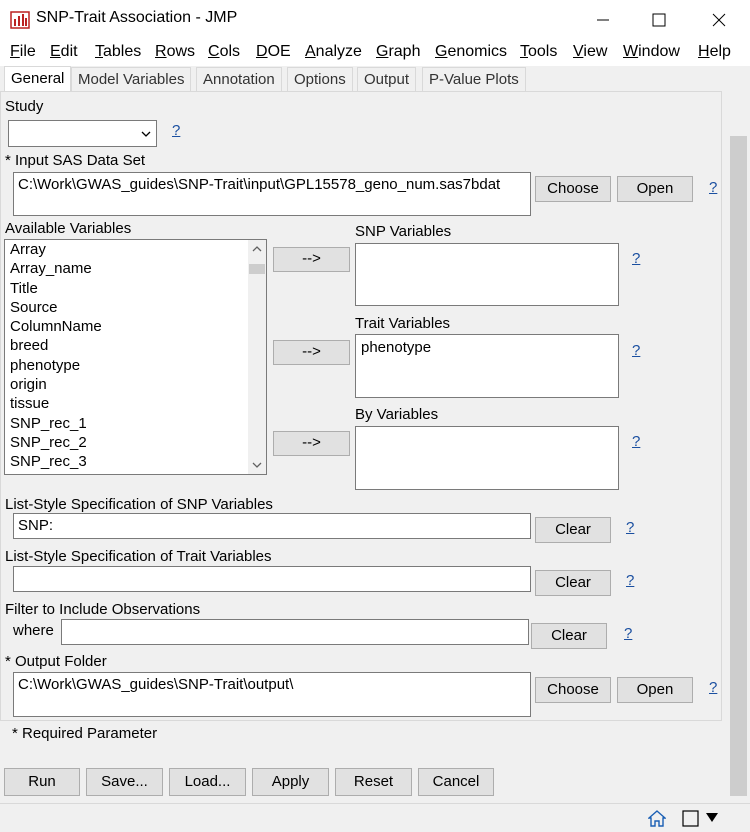 This screenshot has width=750, height=832. I want to click on output-folder-label: * Output Folder, so click(56, 661).